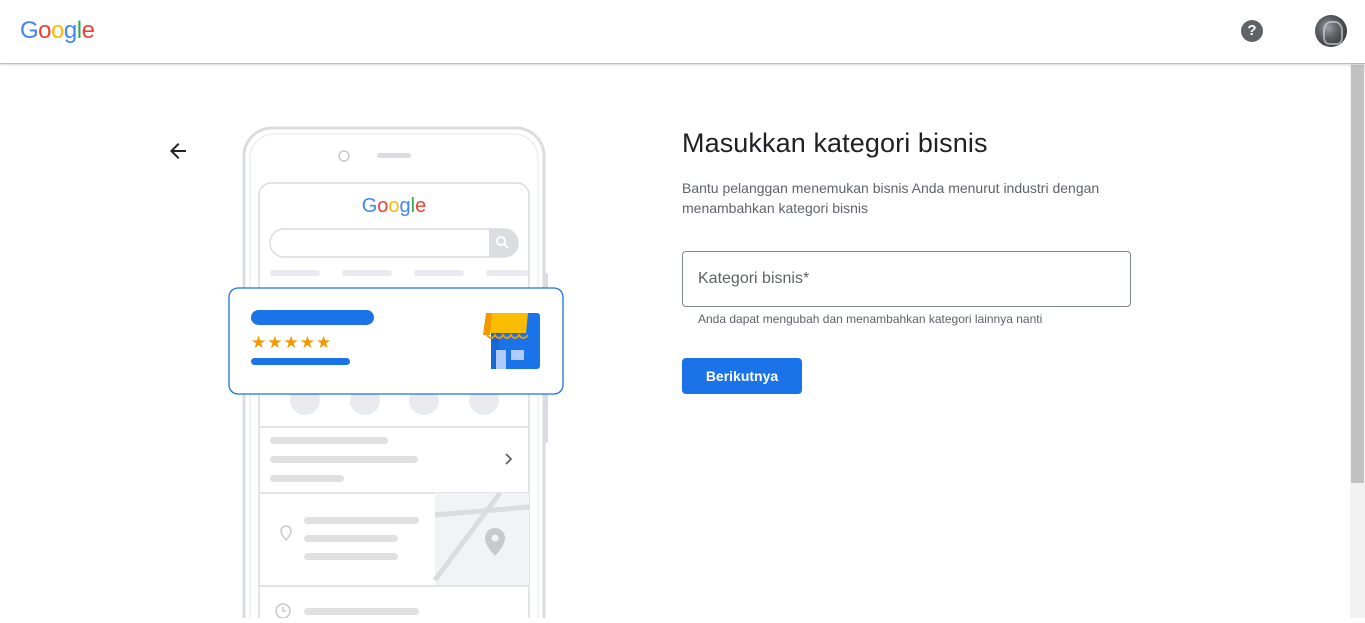 This screenshot has height=623, width=1365. What do you see at coordinates (1357, 274) in the screenshot?
I see `scrollbar-thumb` at bounding box center [1357, 274].